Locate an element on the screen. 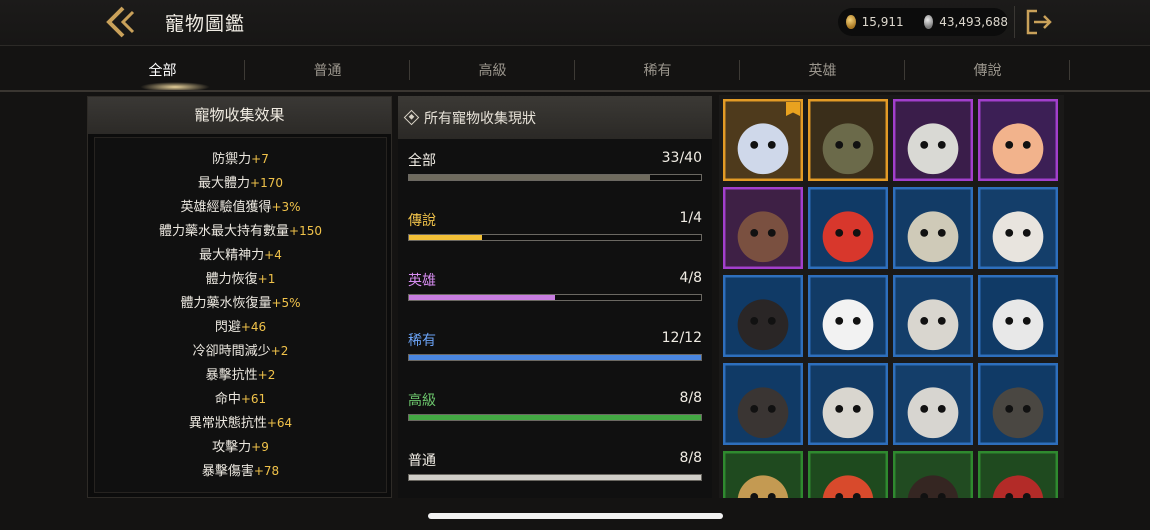 The height and width of the screenshot is (530, 1150). white-tiger-pet is located at coordinates (933, 316).